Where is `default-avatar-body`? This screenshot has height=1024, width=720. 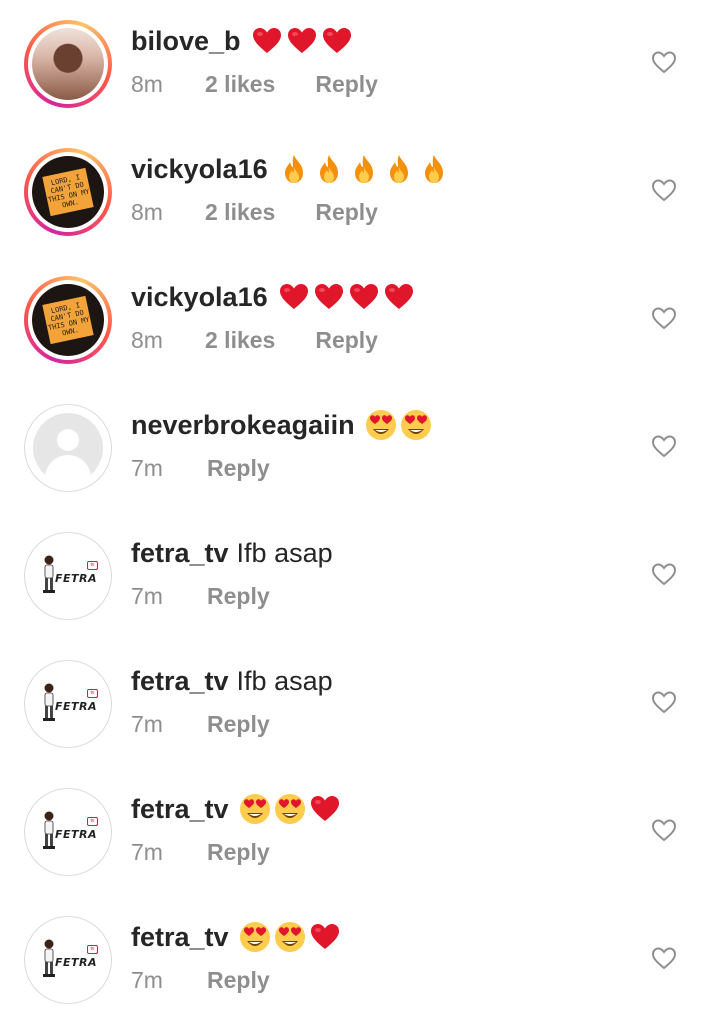 default-avatar-body is located at coordinates (68, 469).